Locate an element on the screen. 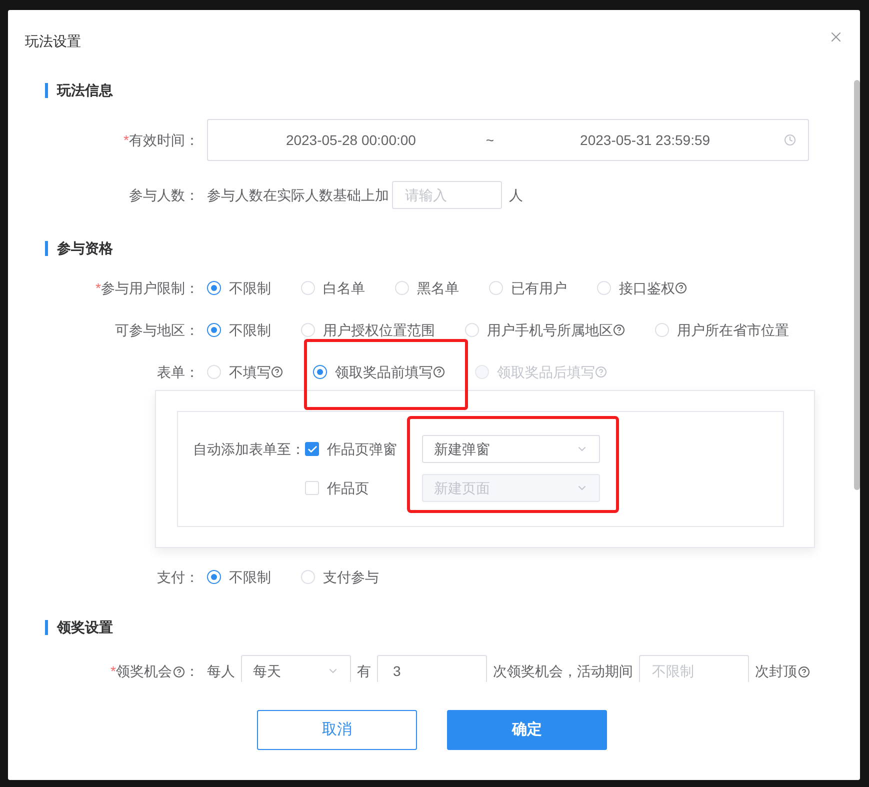 Image resolution: width=869 pixels, height=787 pixels. radio-option: 白名单 is located at coordinates (333, 288).